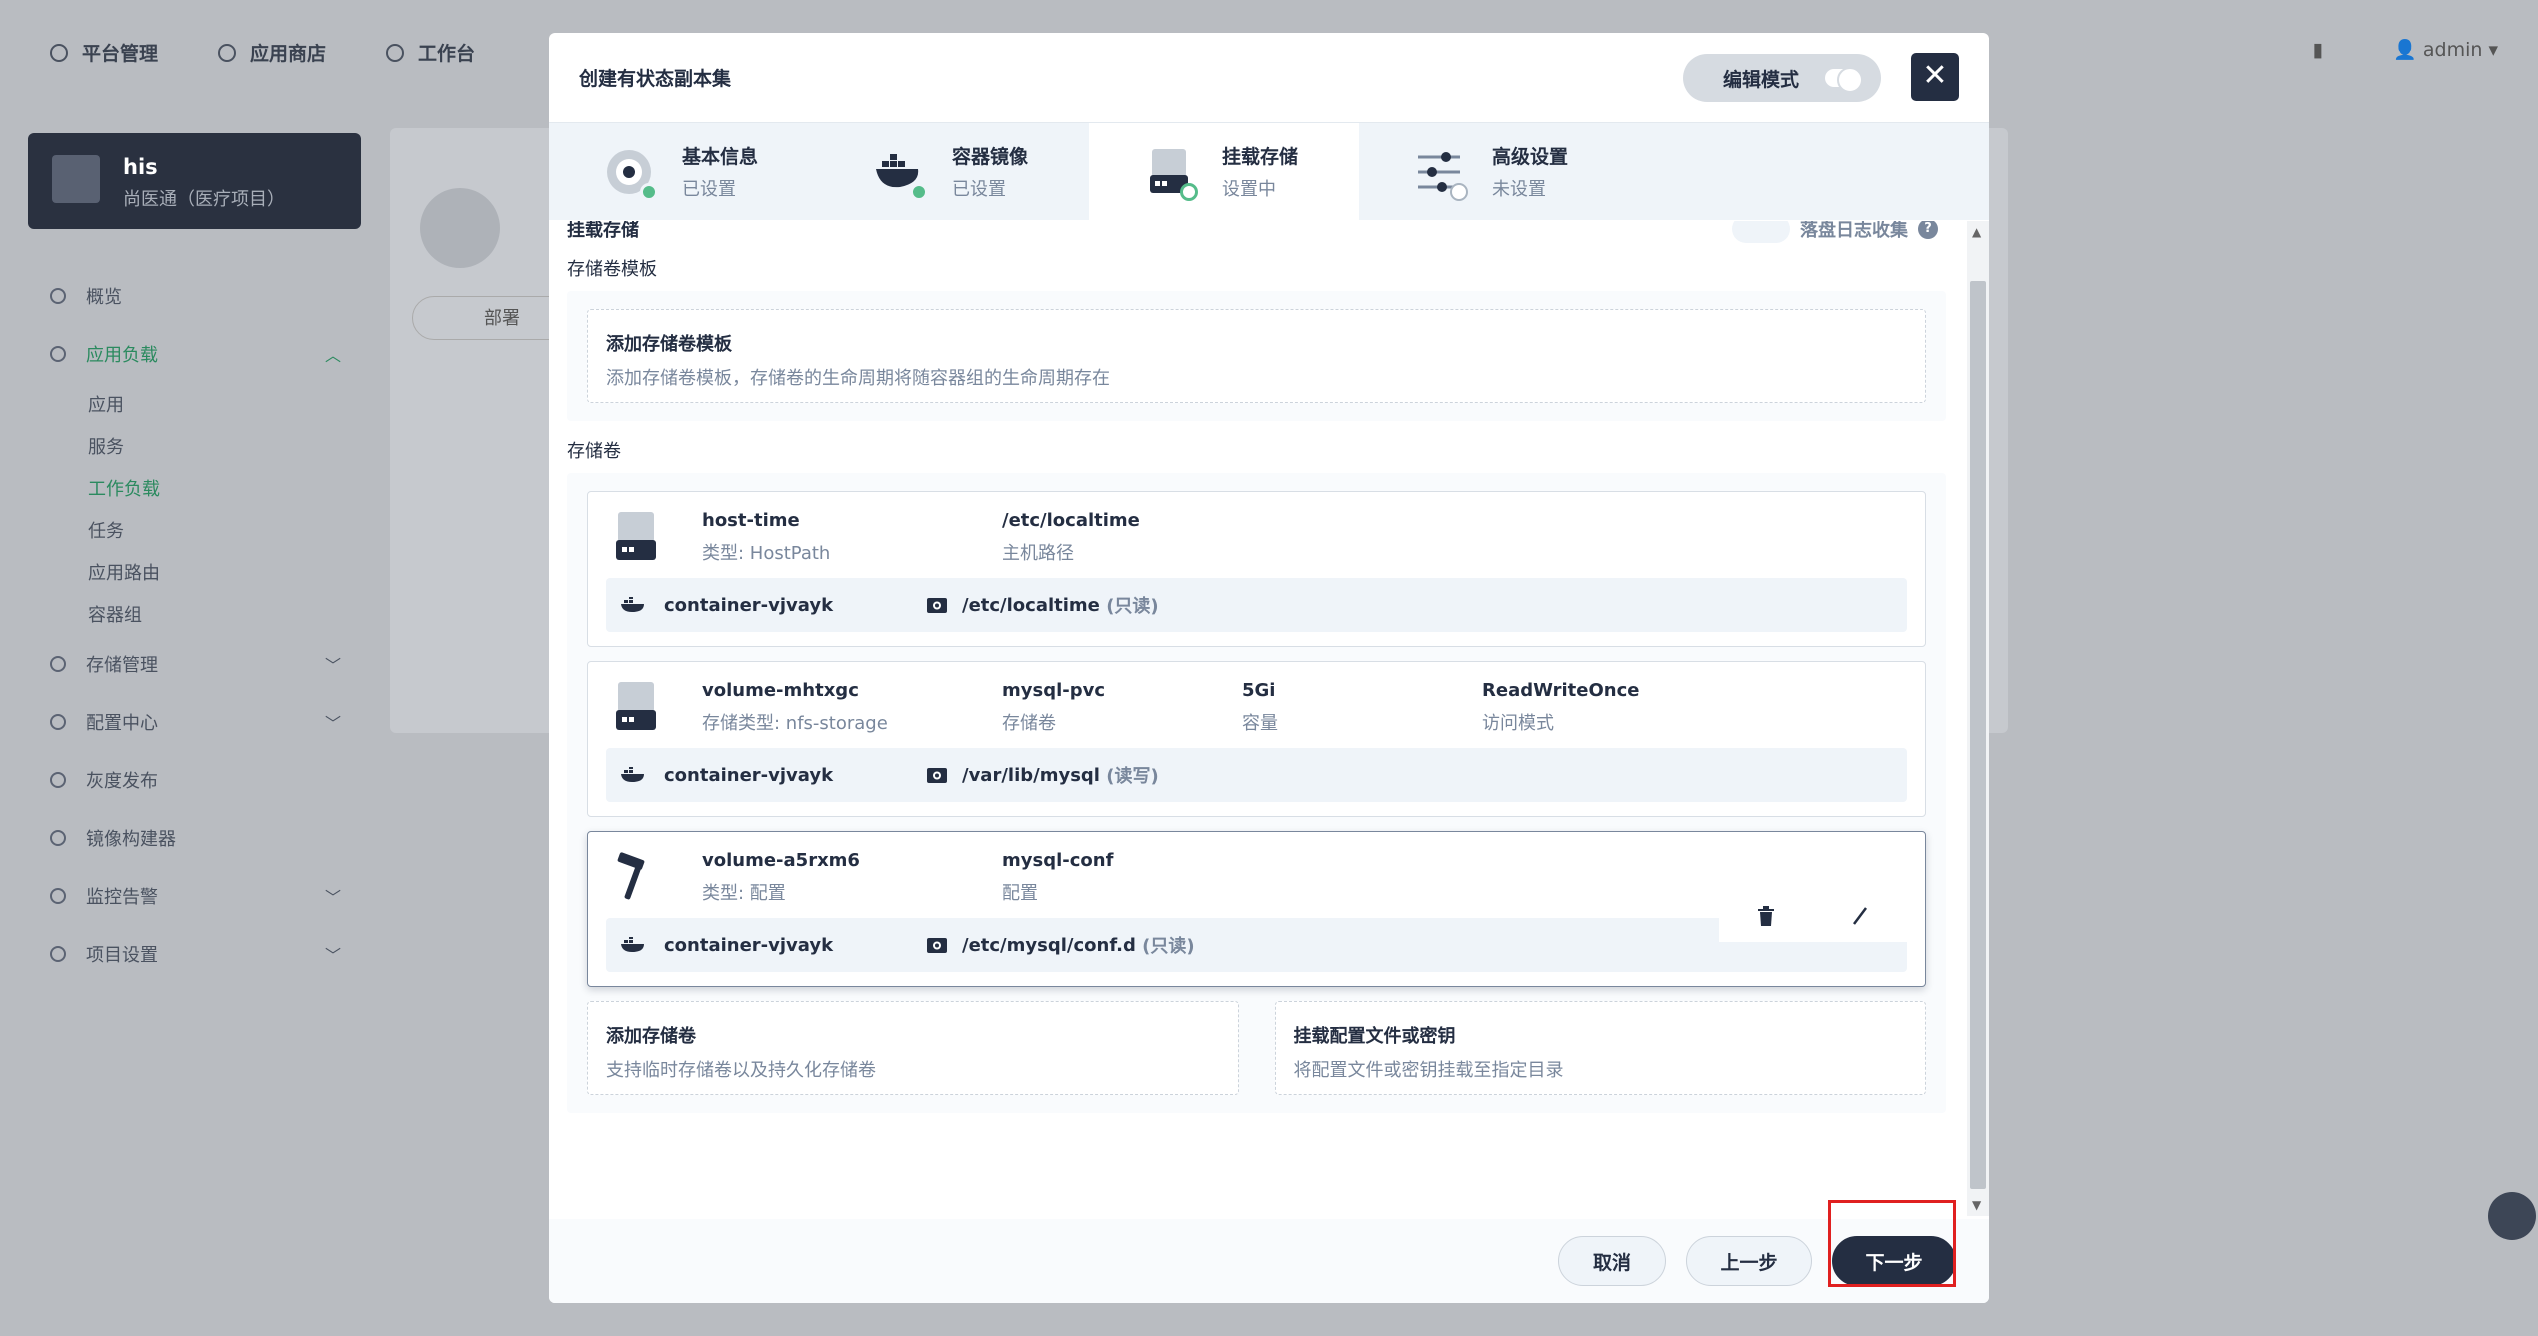 Image resolution: width=2538 pixels, height=1336 pixels. Describe the element at coordinates (1168, 946) in the screenshot. I see `mount-mode: (只读)` at that location.